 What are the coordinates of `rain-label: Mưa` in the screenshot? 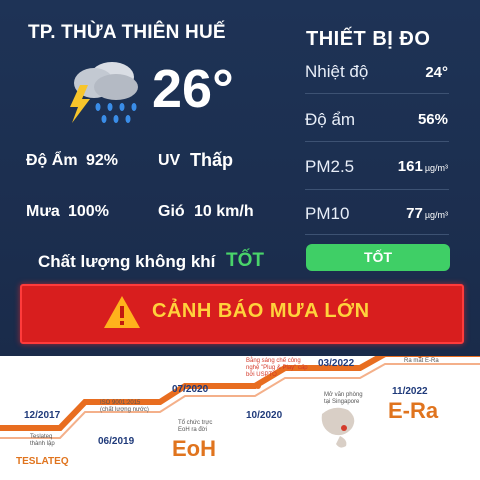 It's located at (43, 211).